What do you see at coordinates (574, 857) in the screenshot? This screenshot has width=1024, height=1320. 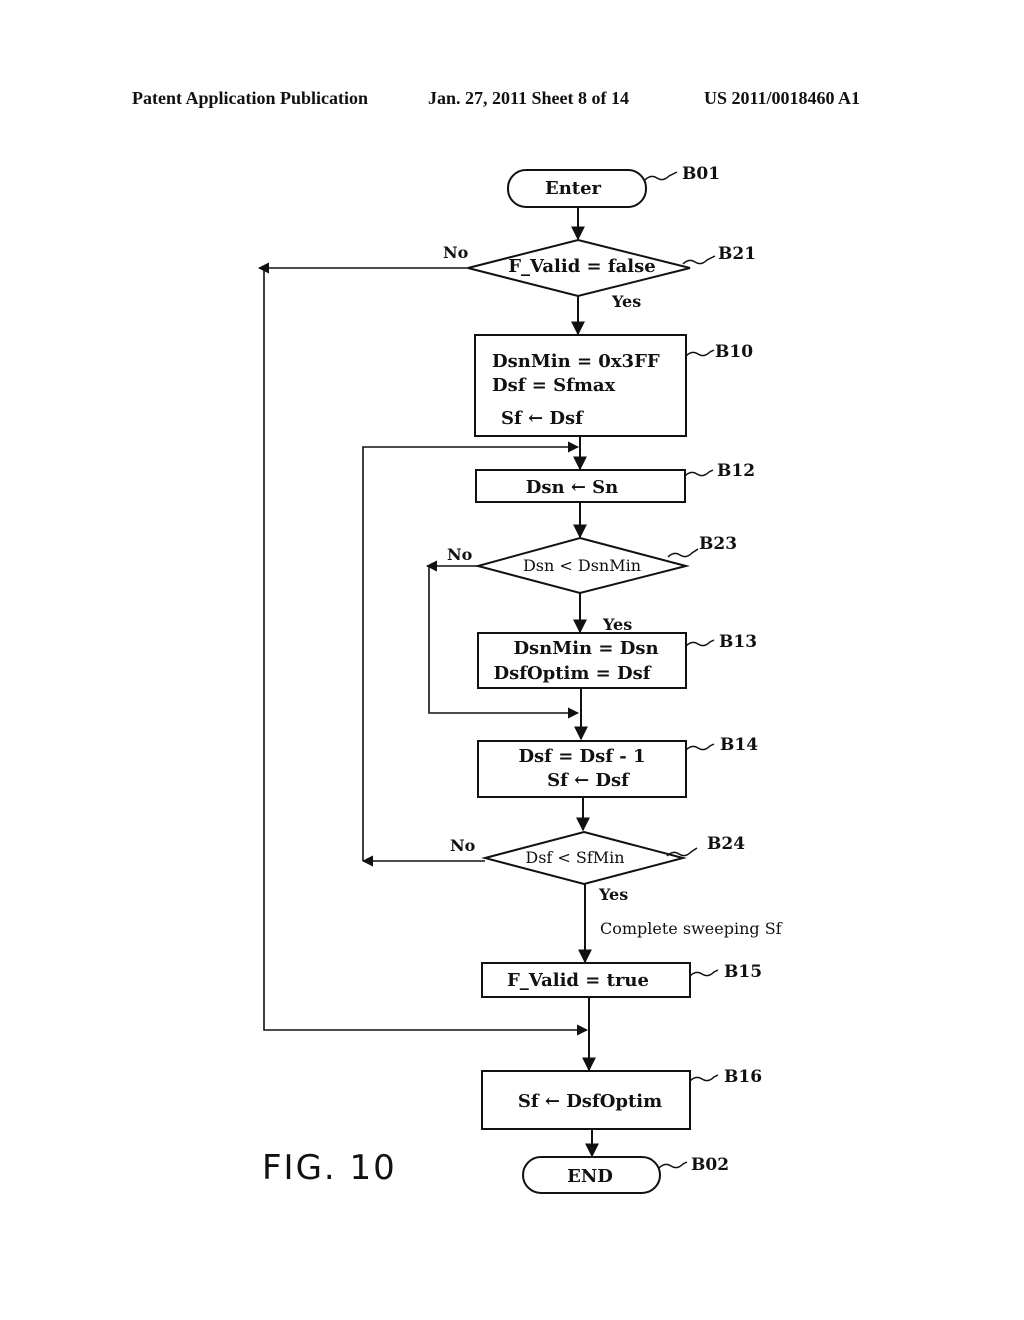 I see `node-b24-text: Dsf < SfMin` at bounding box center [574, 857].